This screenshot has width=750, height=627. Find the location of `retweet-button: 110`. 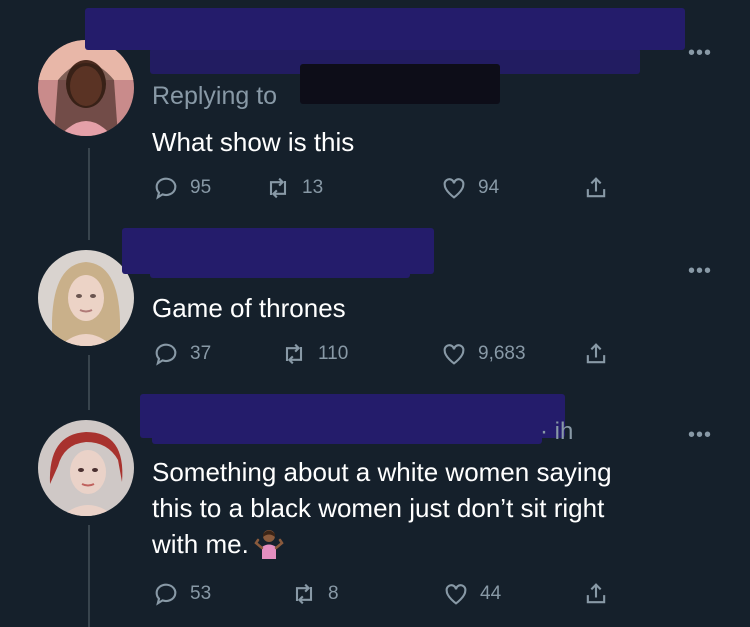

retweet-button: 110 is located at coordinates (314, 354).